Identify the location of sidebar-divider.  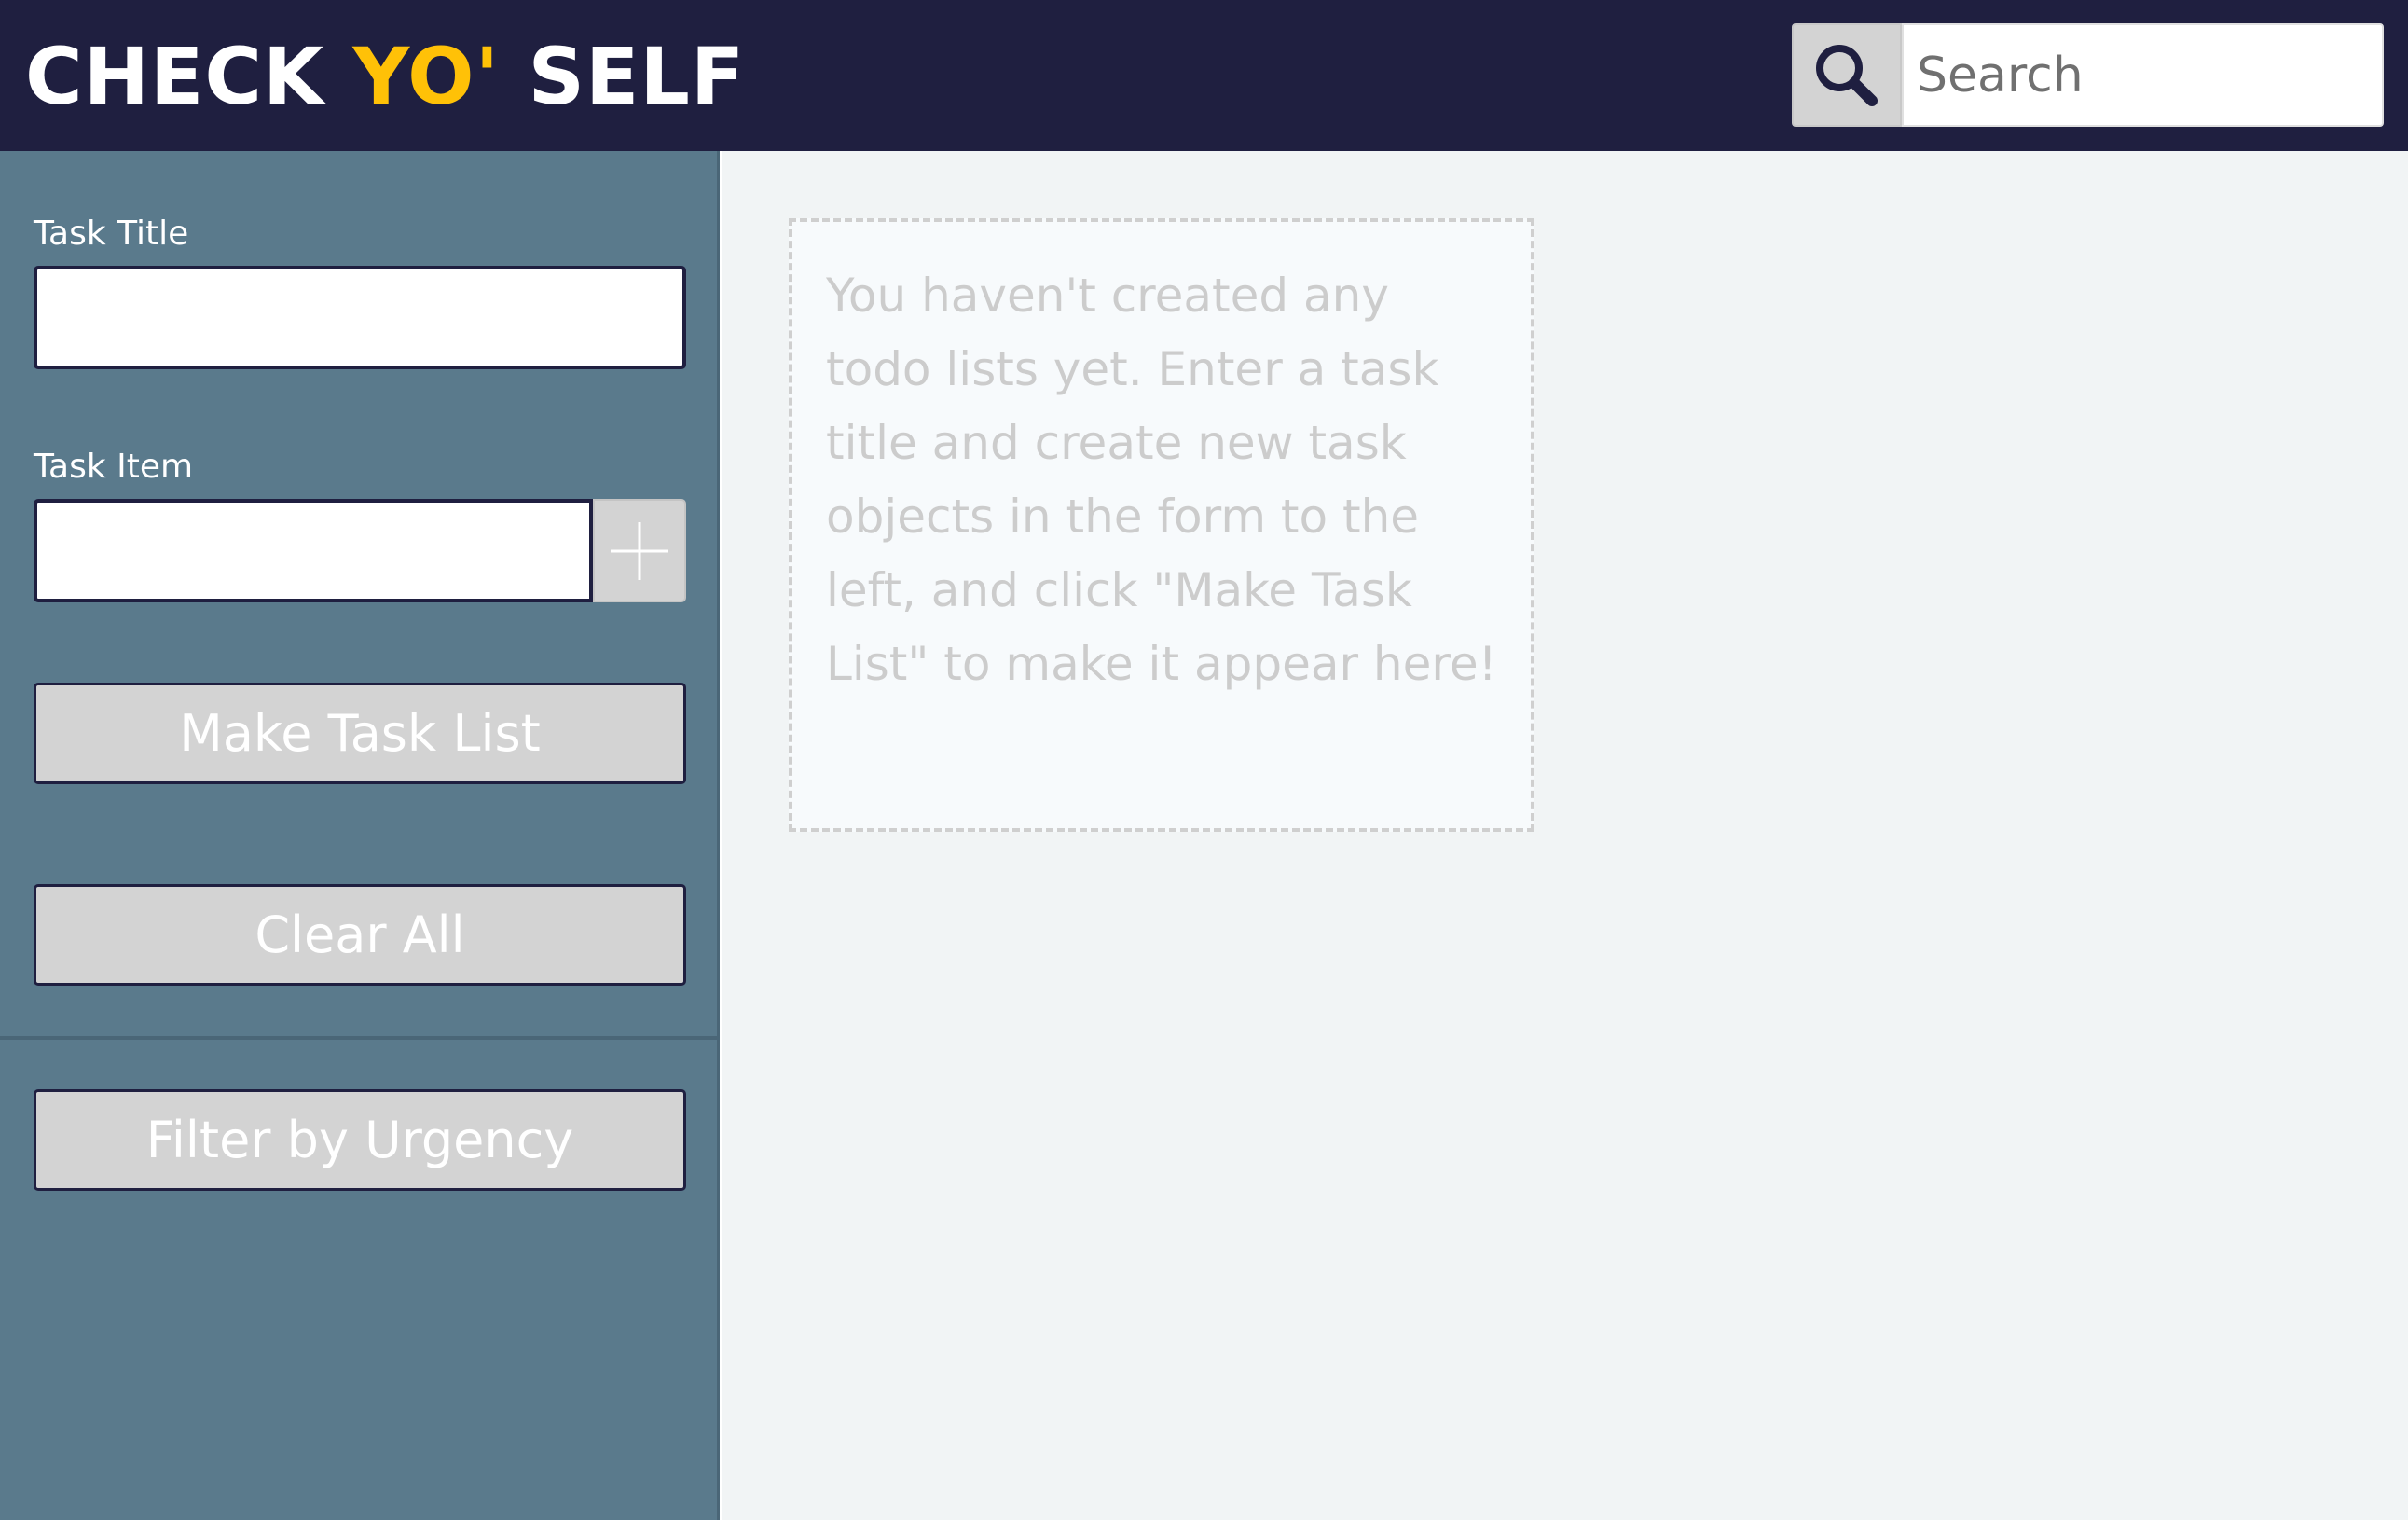
(360, 1038).